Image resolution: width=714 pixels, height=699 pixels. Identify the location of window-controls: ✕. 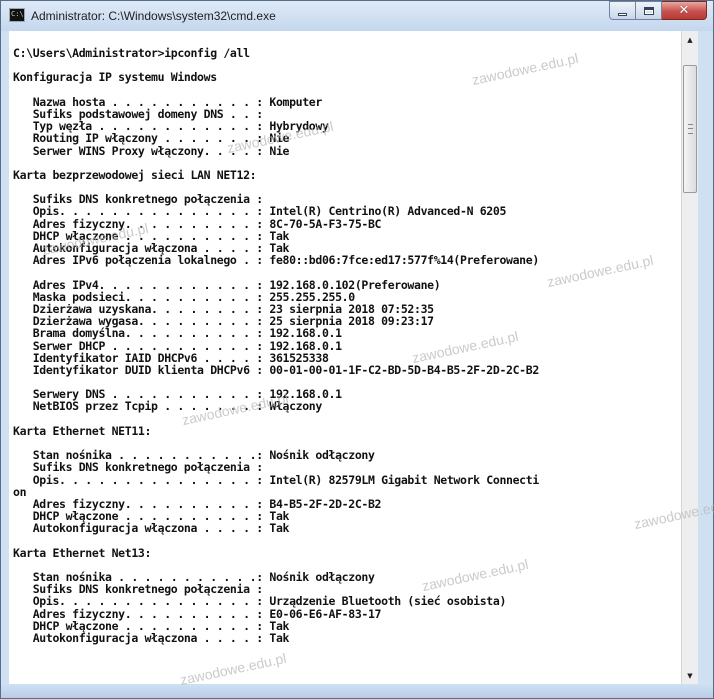
(658, 11).